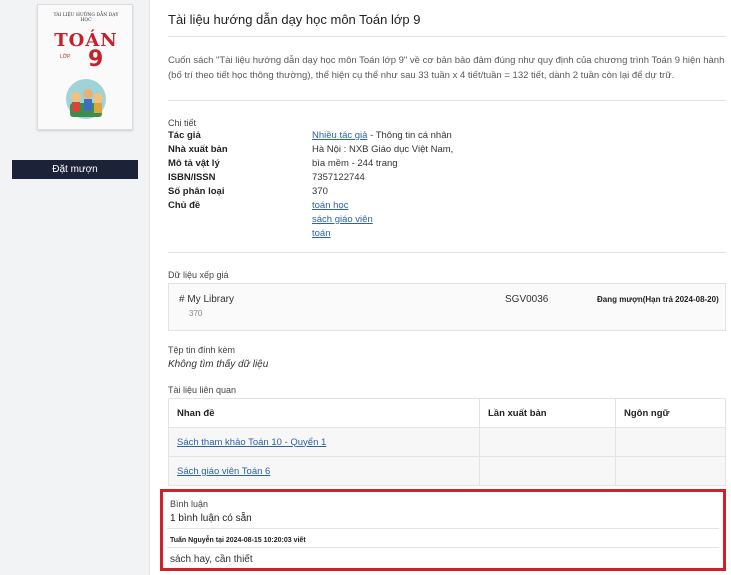  I want to click on comment-count: 1 bình luận có sẵn, so click(211, 518).